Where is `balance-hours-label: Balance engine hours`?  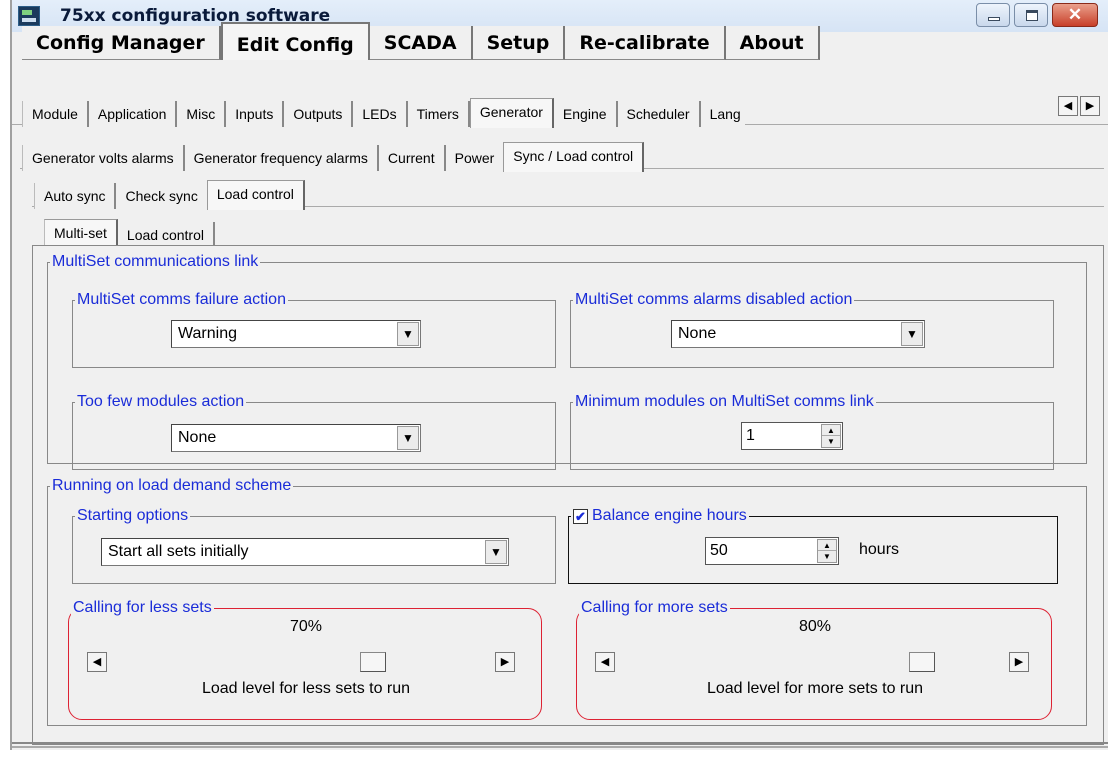
balance-hours-label: Balance engine hours is located at coordinates (669, 515).